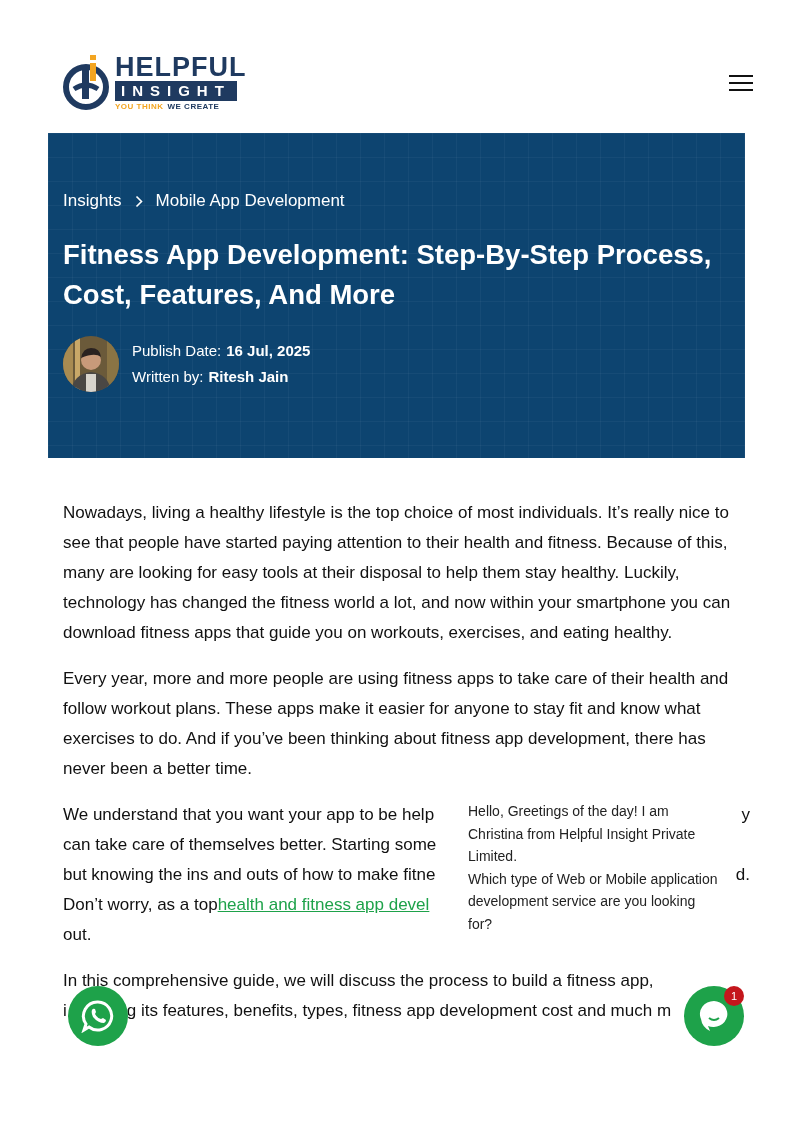  I want to click on text-fragment: y, so click(745, 815).